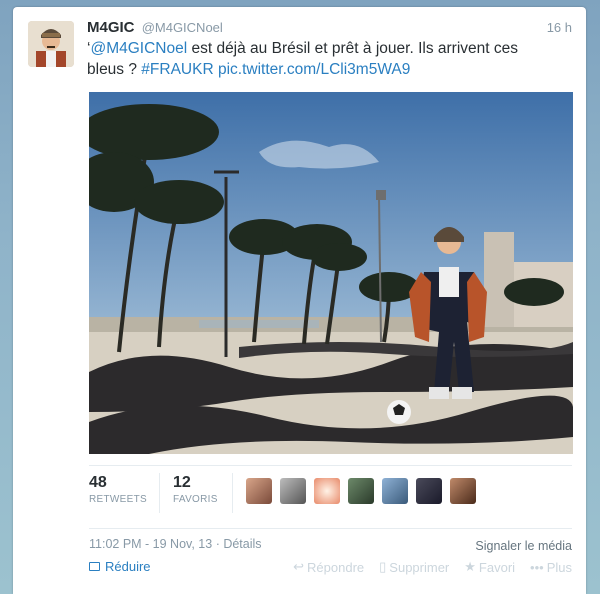 Image resolution: width=600 pixels, height=594 pixels. I want to click on tweet-timestamp: 11:02 PM - 19 Nov, 13 · Détails, so click(175, 544).